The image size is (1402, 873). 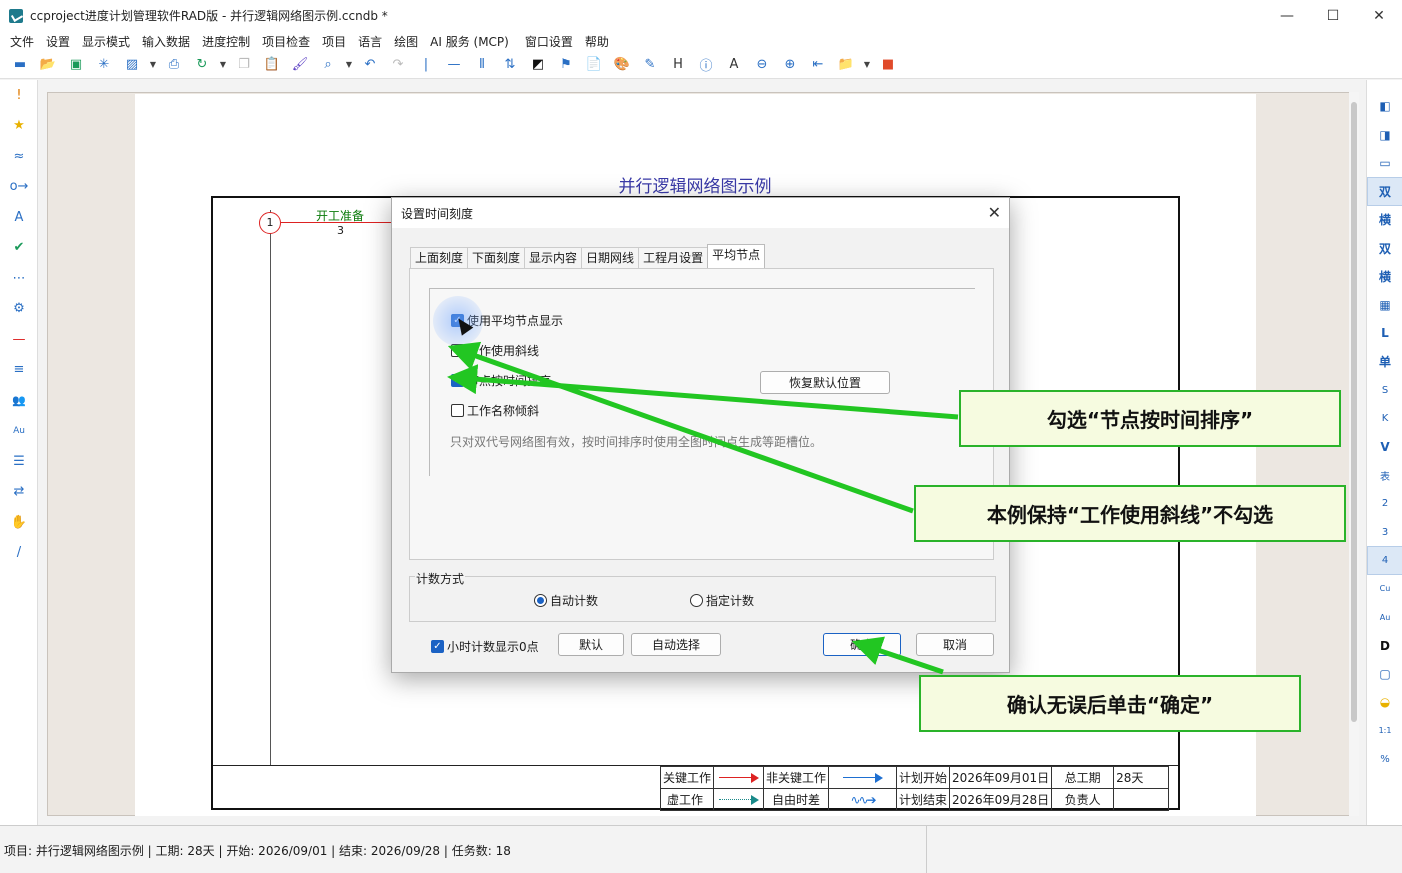 I want to click on maximize-button: ☐, so click(x=1333, y=15).